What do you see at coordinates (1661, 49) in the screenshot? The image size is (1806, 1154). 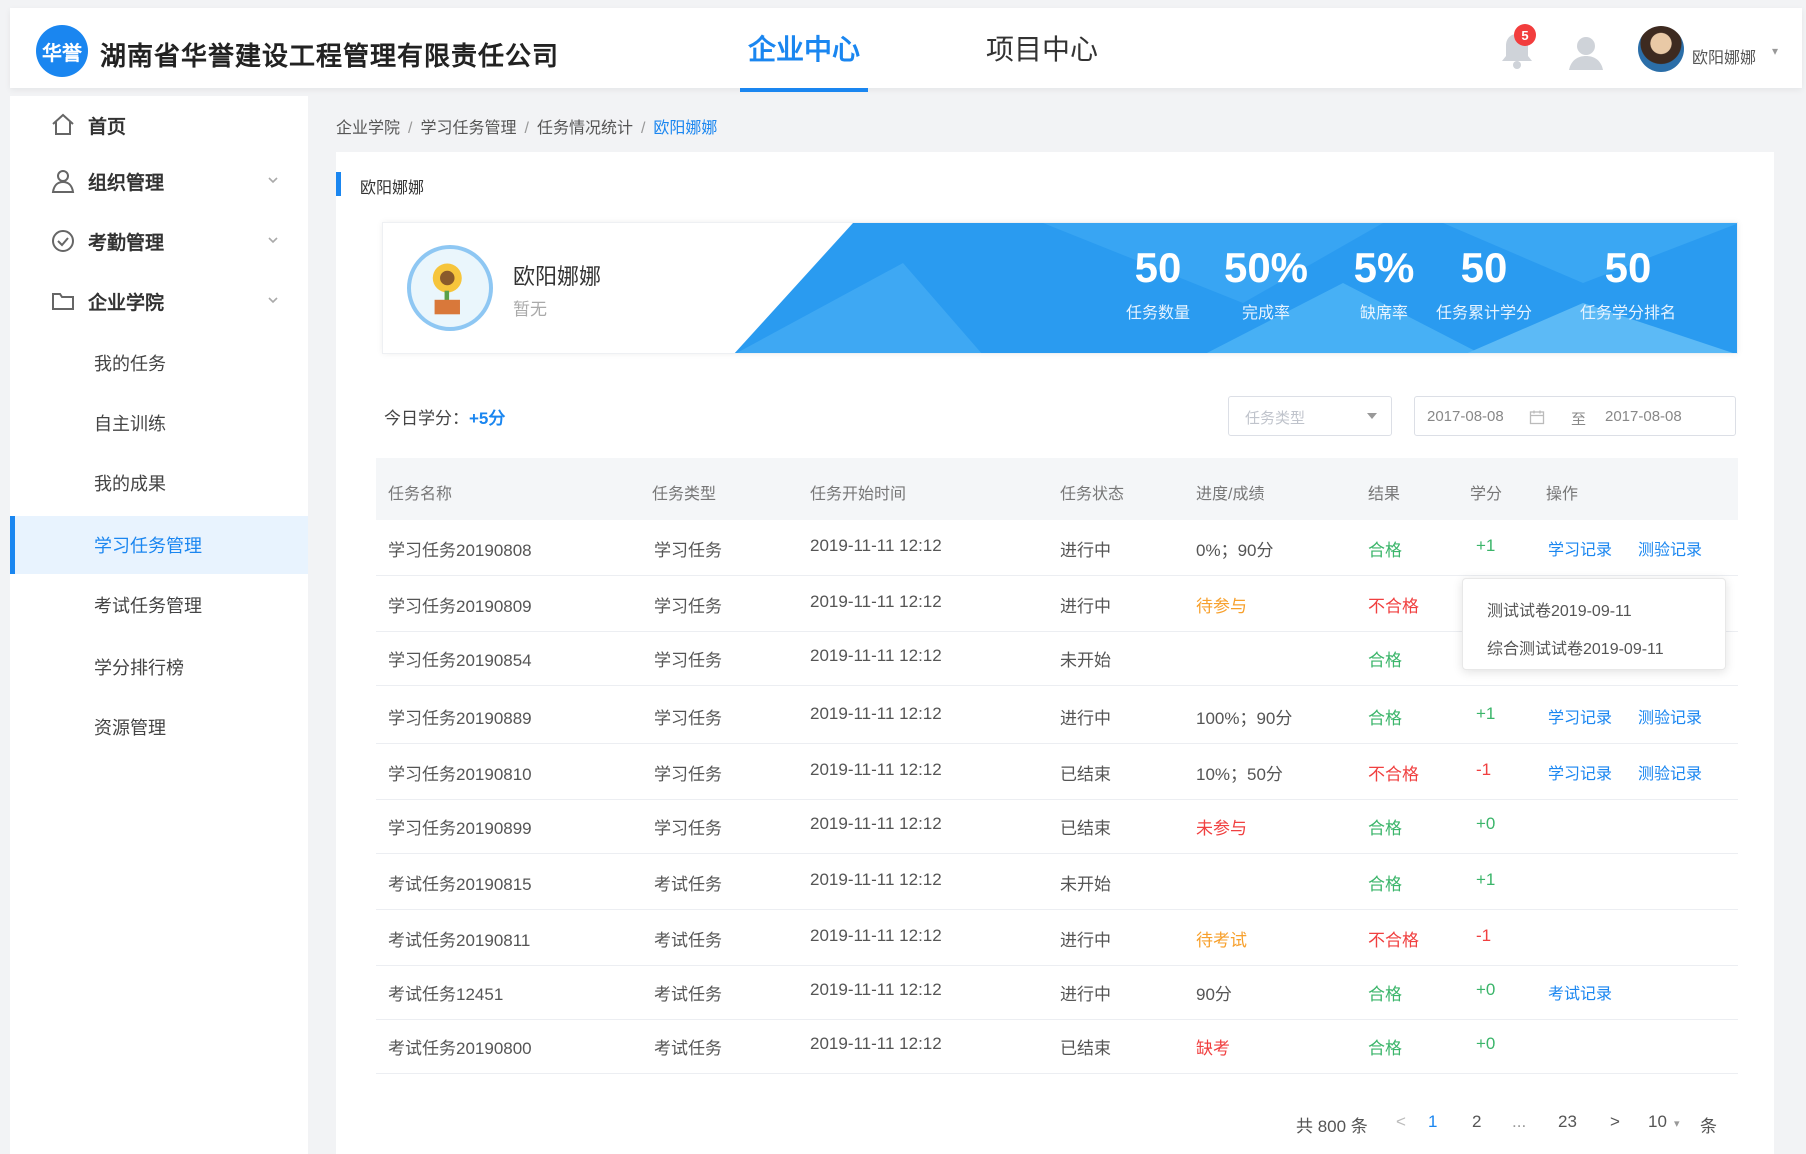 I see `user-avatar` at bounding box center [1661, 49].